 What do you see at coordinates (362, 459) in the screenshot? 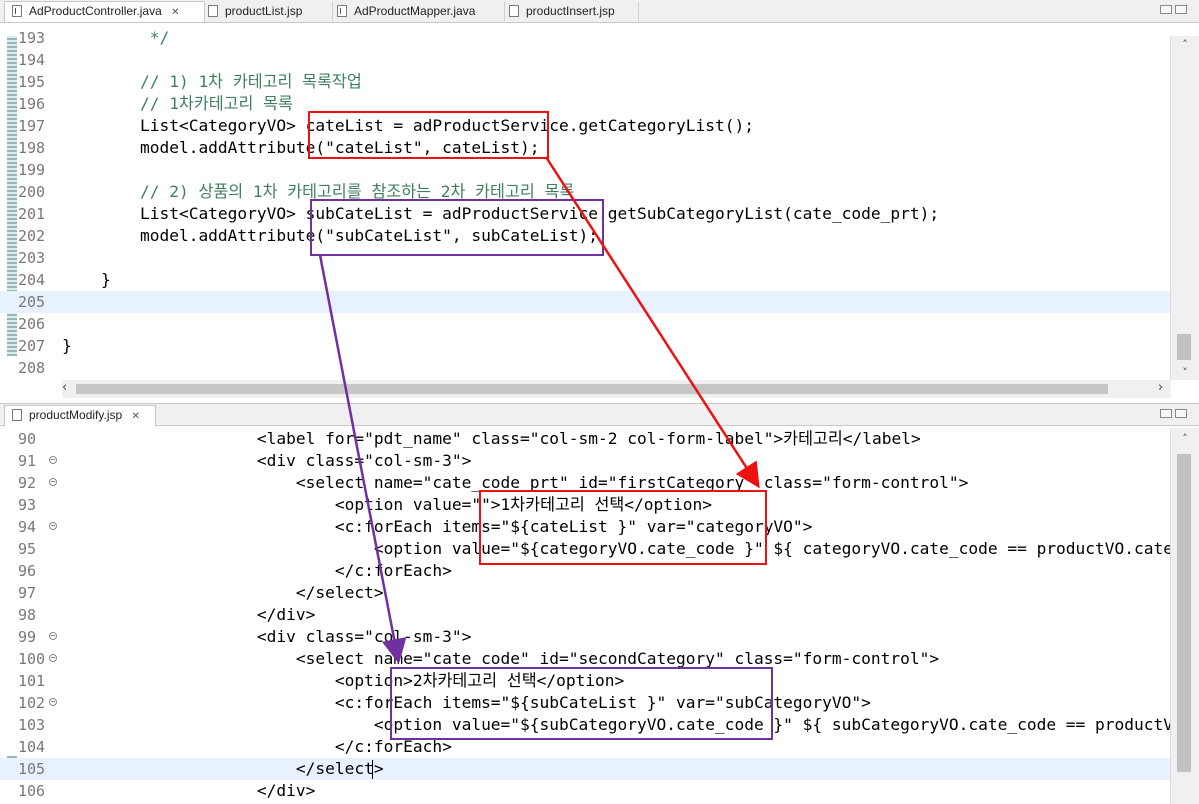
I see `arrow-subcatelist-to-second-category` at bounding box center [362, 459].